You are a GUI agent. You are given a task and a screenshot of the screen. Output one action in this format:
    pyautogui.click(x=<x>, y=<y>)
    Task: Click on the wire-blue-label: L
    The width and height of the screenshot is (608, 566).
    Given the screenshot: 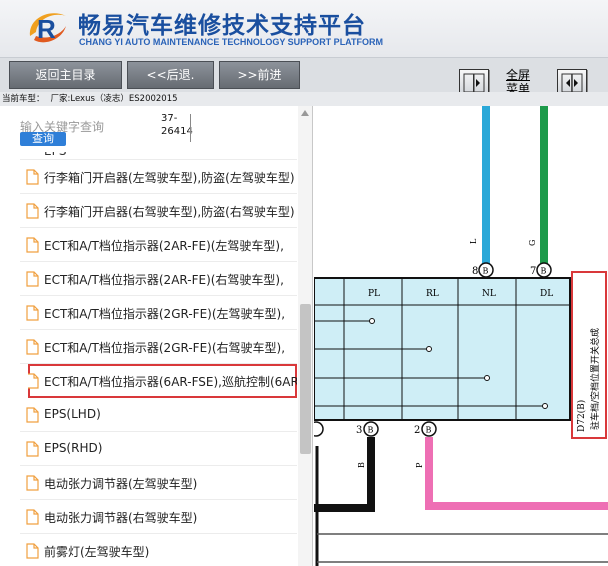 What is the action you would take?
    pyautogui.click(x=473, y=241)
    